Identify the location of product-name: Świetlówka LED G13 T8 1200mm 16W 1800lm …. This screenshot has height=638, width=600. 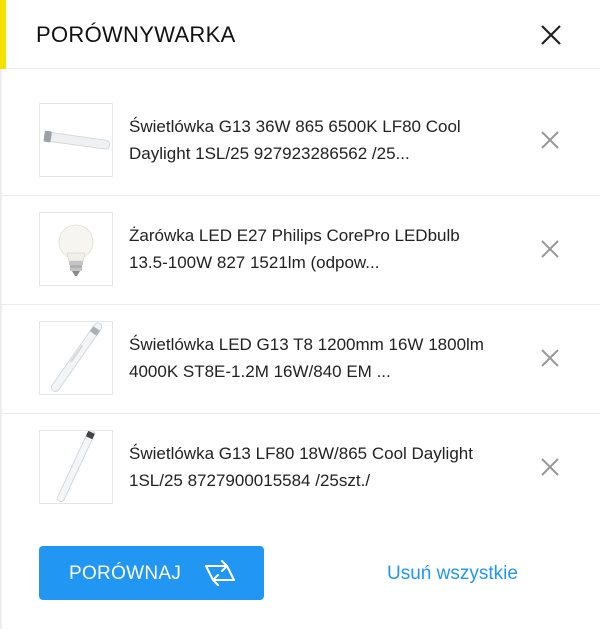
(309, 358).